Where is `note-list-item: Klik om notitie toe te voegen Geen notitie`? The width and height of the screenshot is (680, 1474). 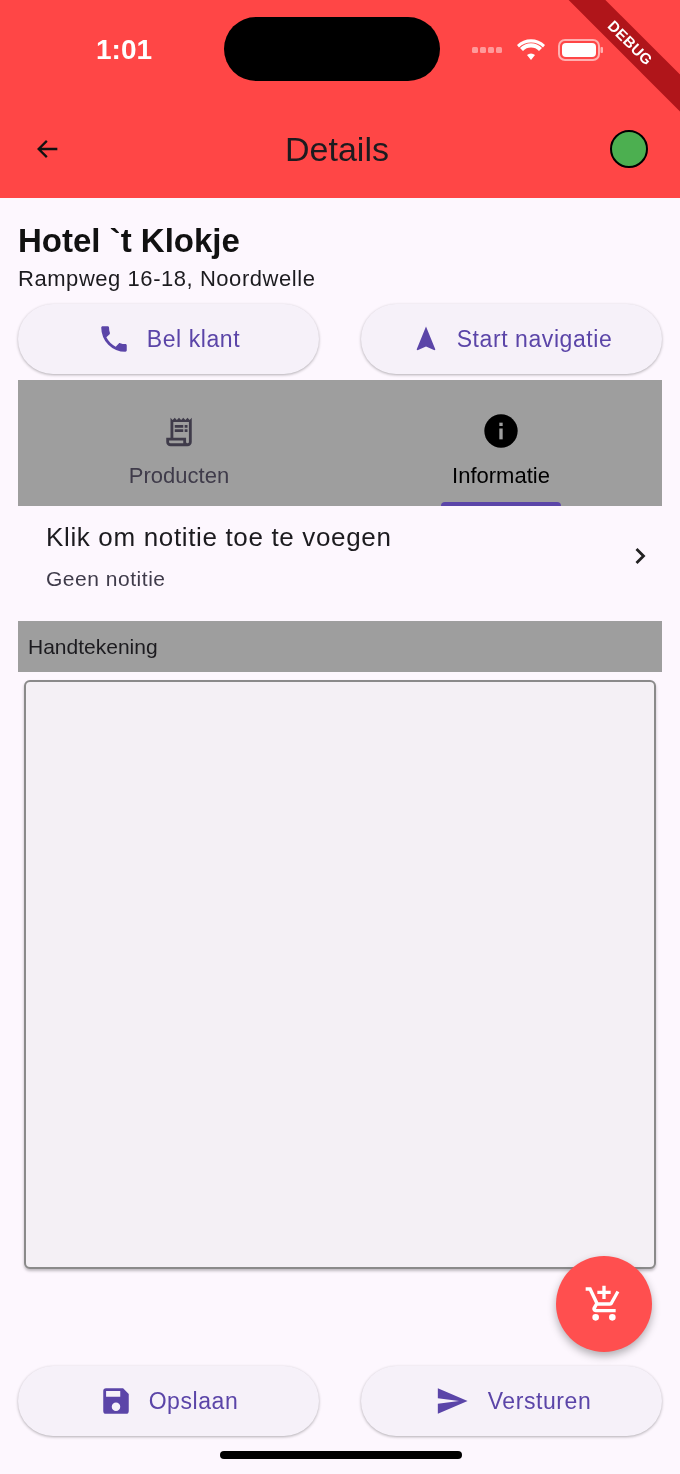
note-list-item: Klik om notitie toe te voegen Geen notitie is located at coordinates (340, 556).